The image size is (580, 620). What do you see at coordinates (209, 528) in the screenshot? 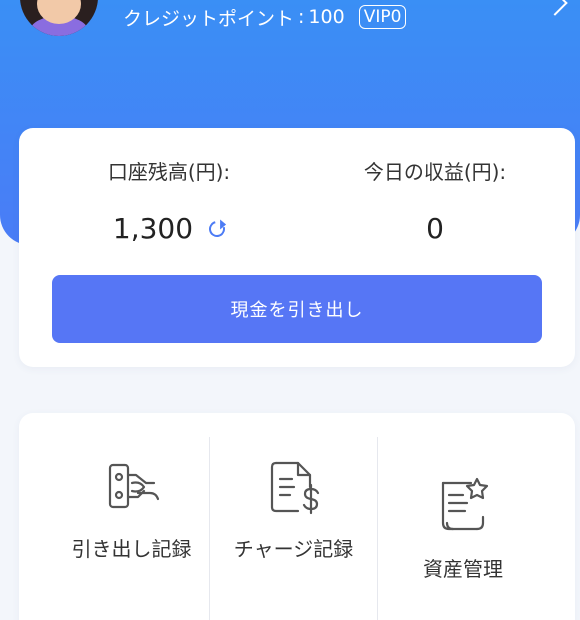
I see `divider` at bounding box center [209, 528].